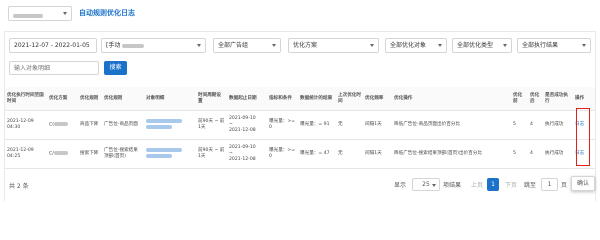 Image resolution: width=600 pixels, height=240 pixels. I want to click on next-page-button: 下页, so click(511, 184).